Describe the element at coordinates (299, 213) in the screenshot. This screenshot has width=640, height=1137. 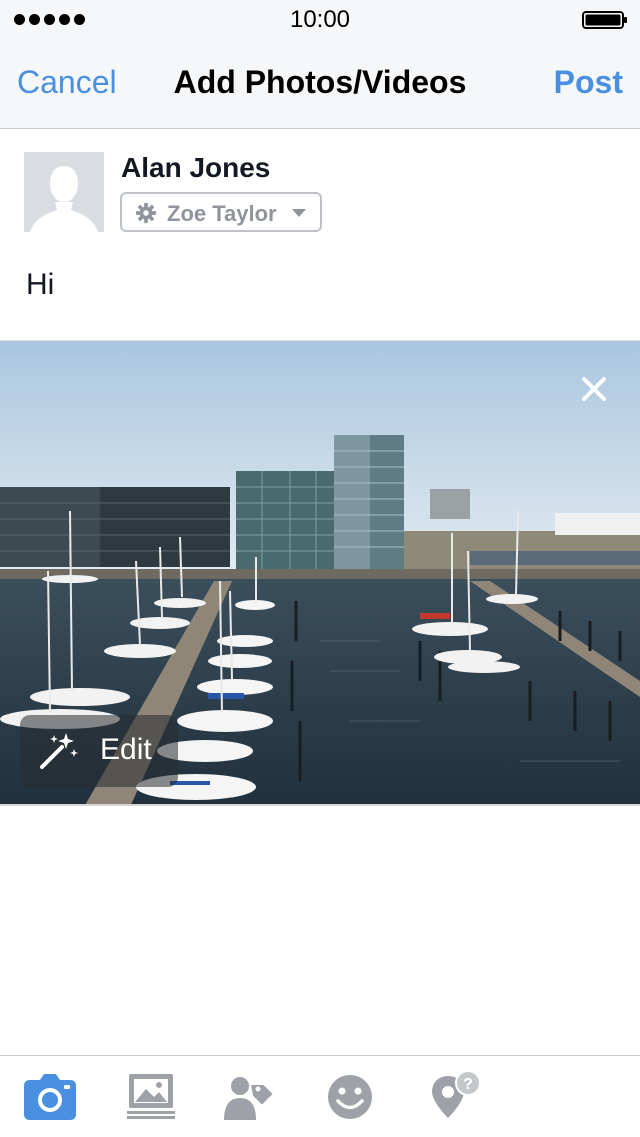
I see `chevron-down-icon` at that location.